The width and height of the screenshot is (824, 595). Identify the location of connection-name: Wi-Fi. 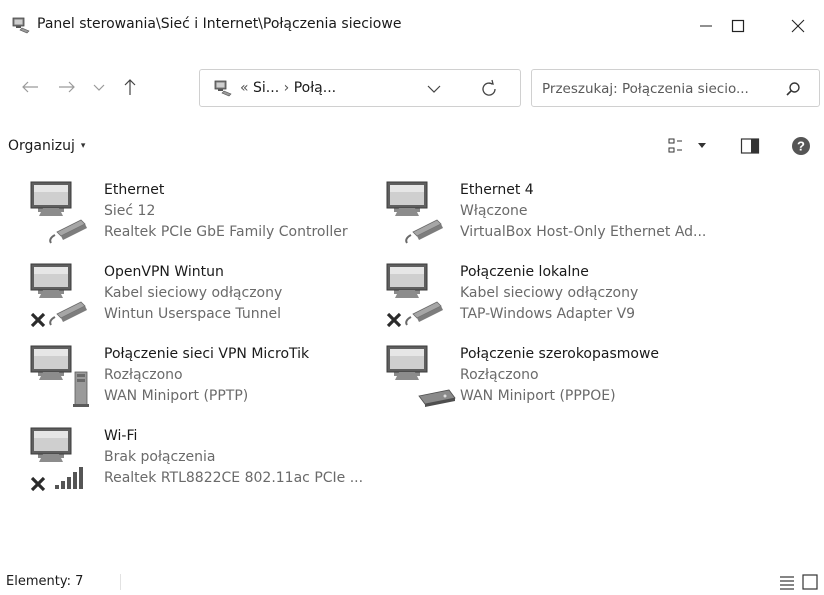
(121, 436).